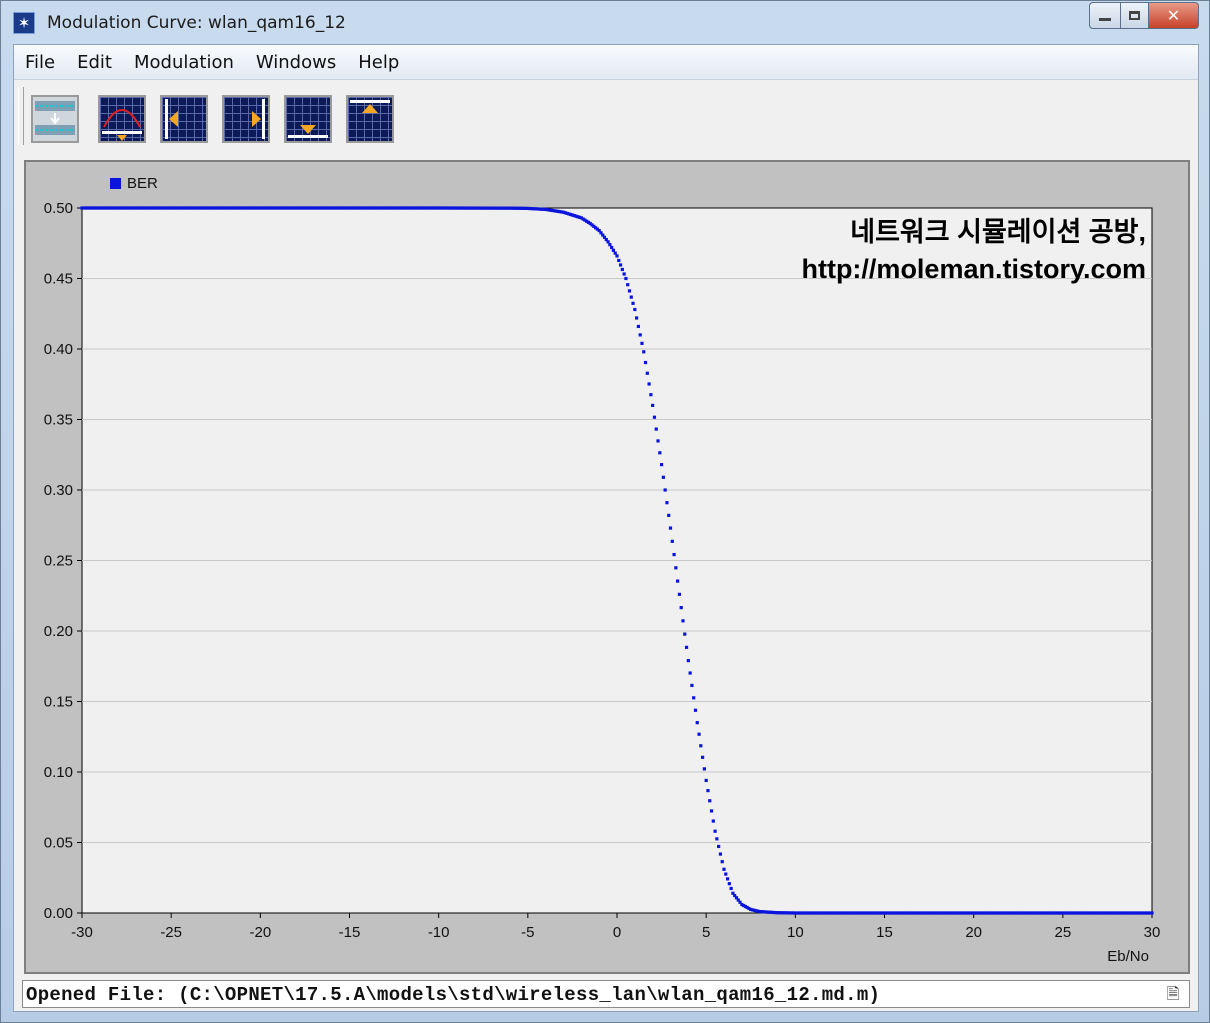  I want to click on y-tick-label: 0.05, so click(58, 843).